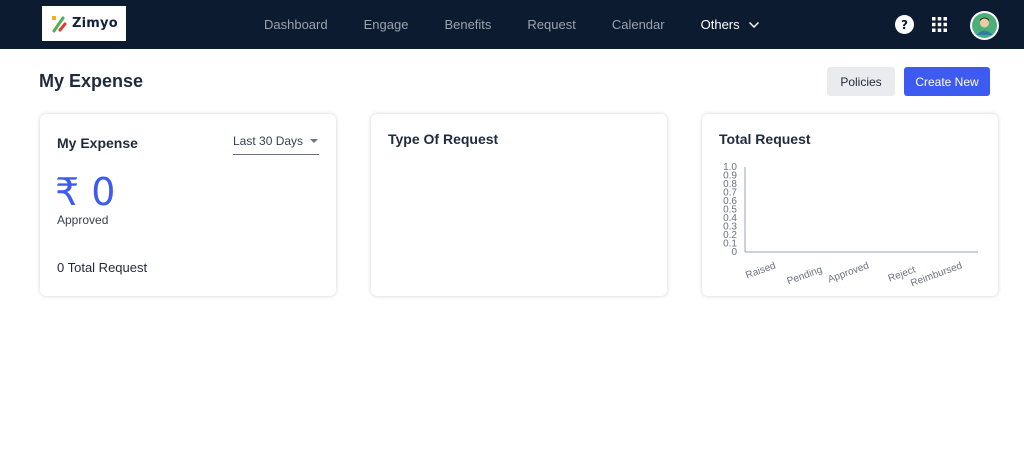 The width and height of the screenshot is (1024, 464). What do you see at coordinates (904, 24) in the screenshot?
I see `help-icon: ?` at bounding box center [904, 24].